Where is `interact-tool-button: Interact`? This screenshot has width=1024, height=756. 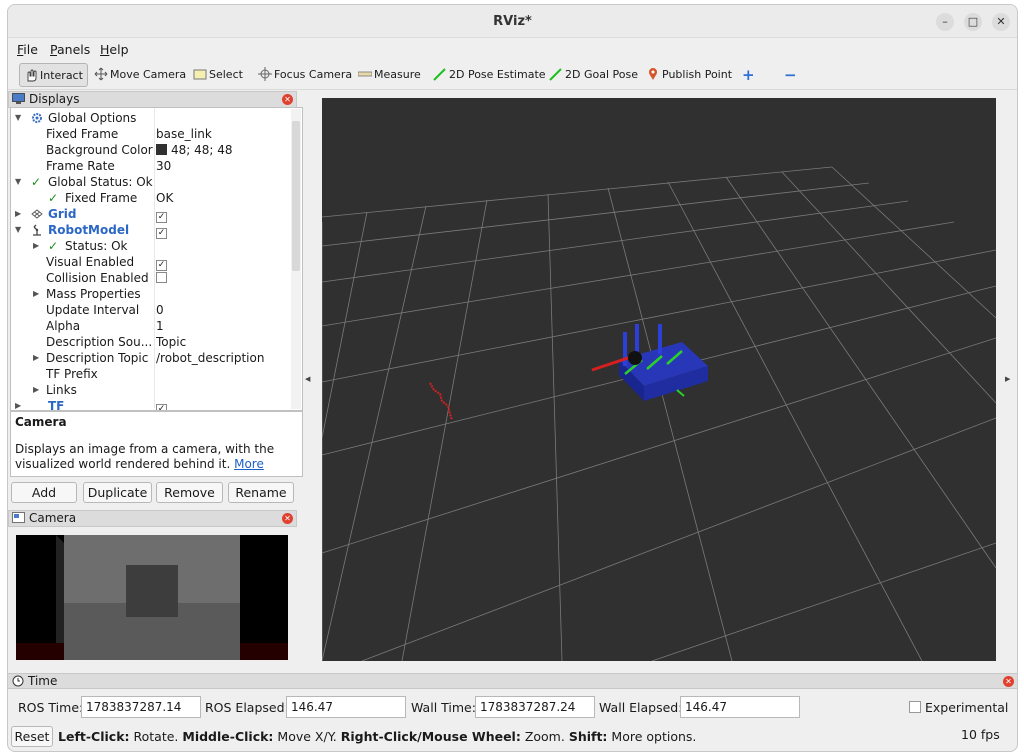 interact-tool-button: Interact is located at coordinates (53, 75).